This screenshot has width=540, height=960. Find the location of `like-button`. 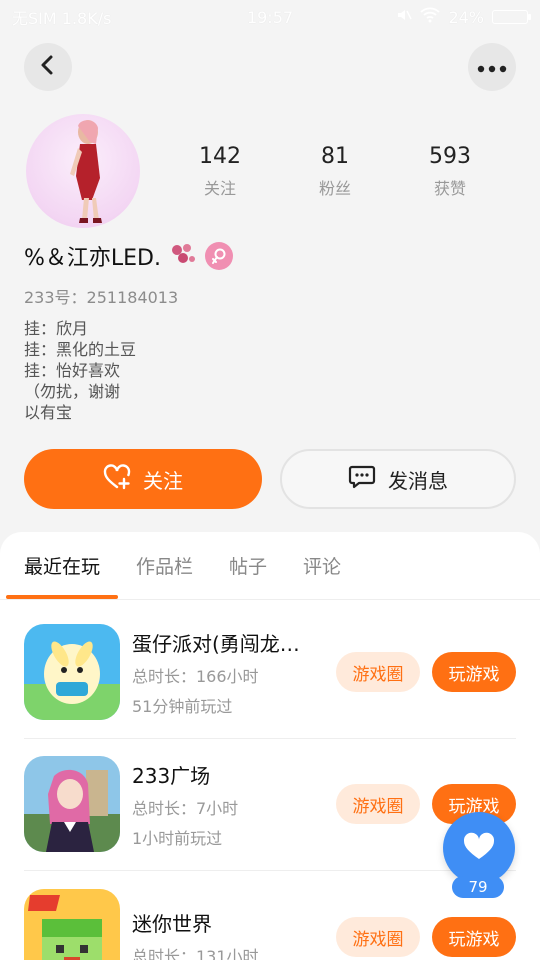

like-button is located at coordinates (479, 848).